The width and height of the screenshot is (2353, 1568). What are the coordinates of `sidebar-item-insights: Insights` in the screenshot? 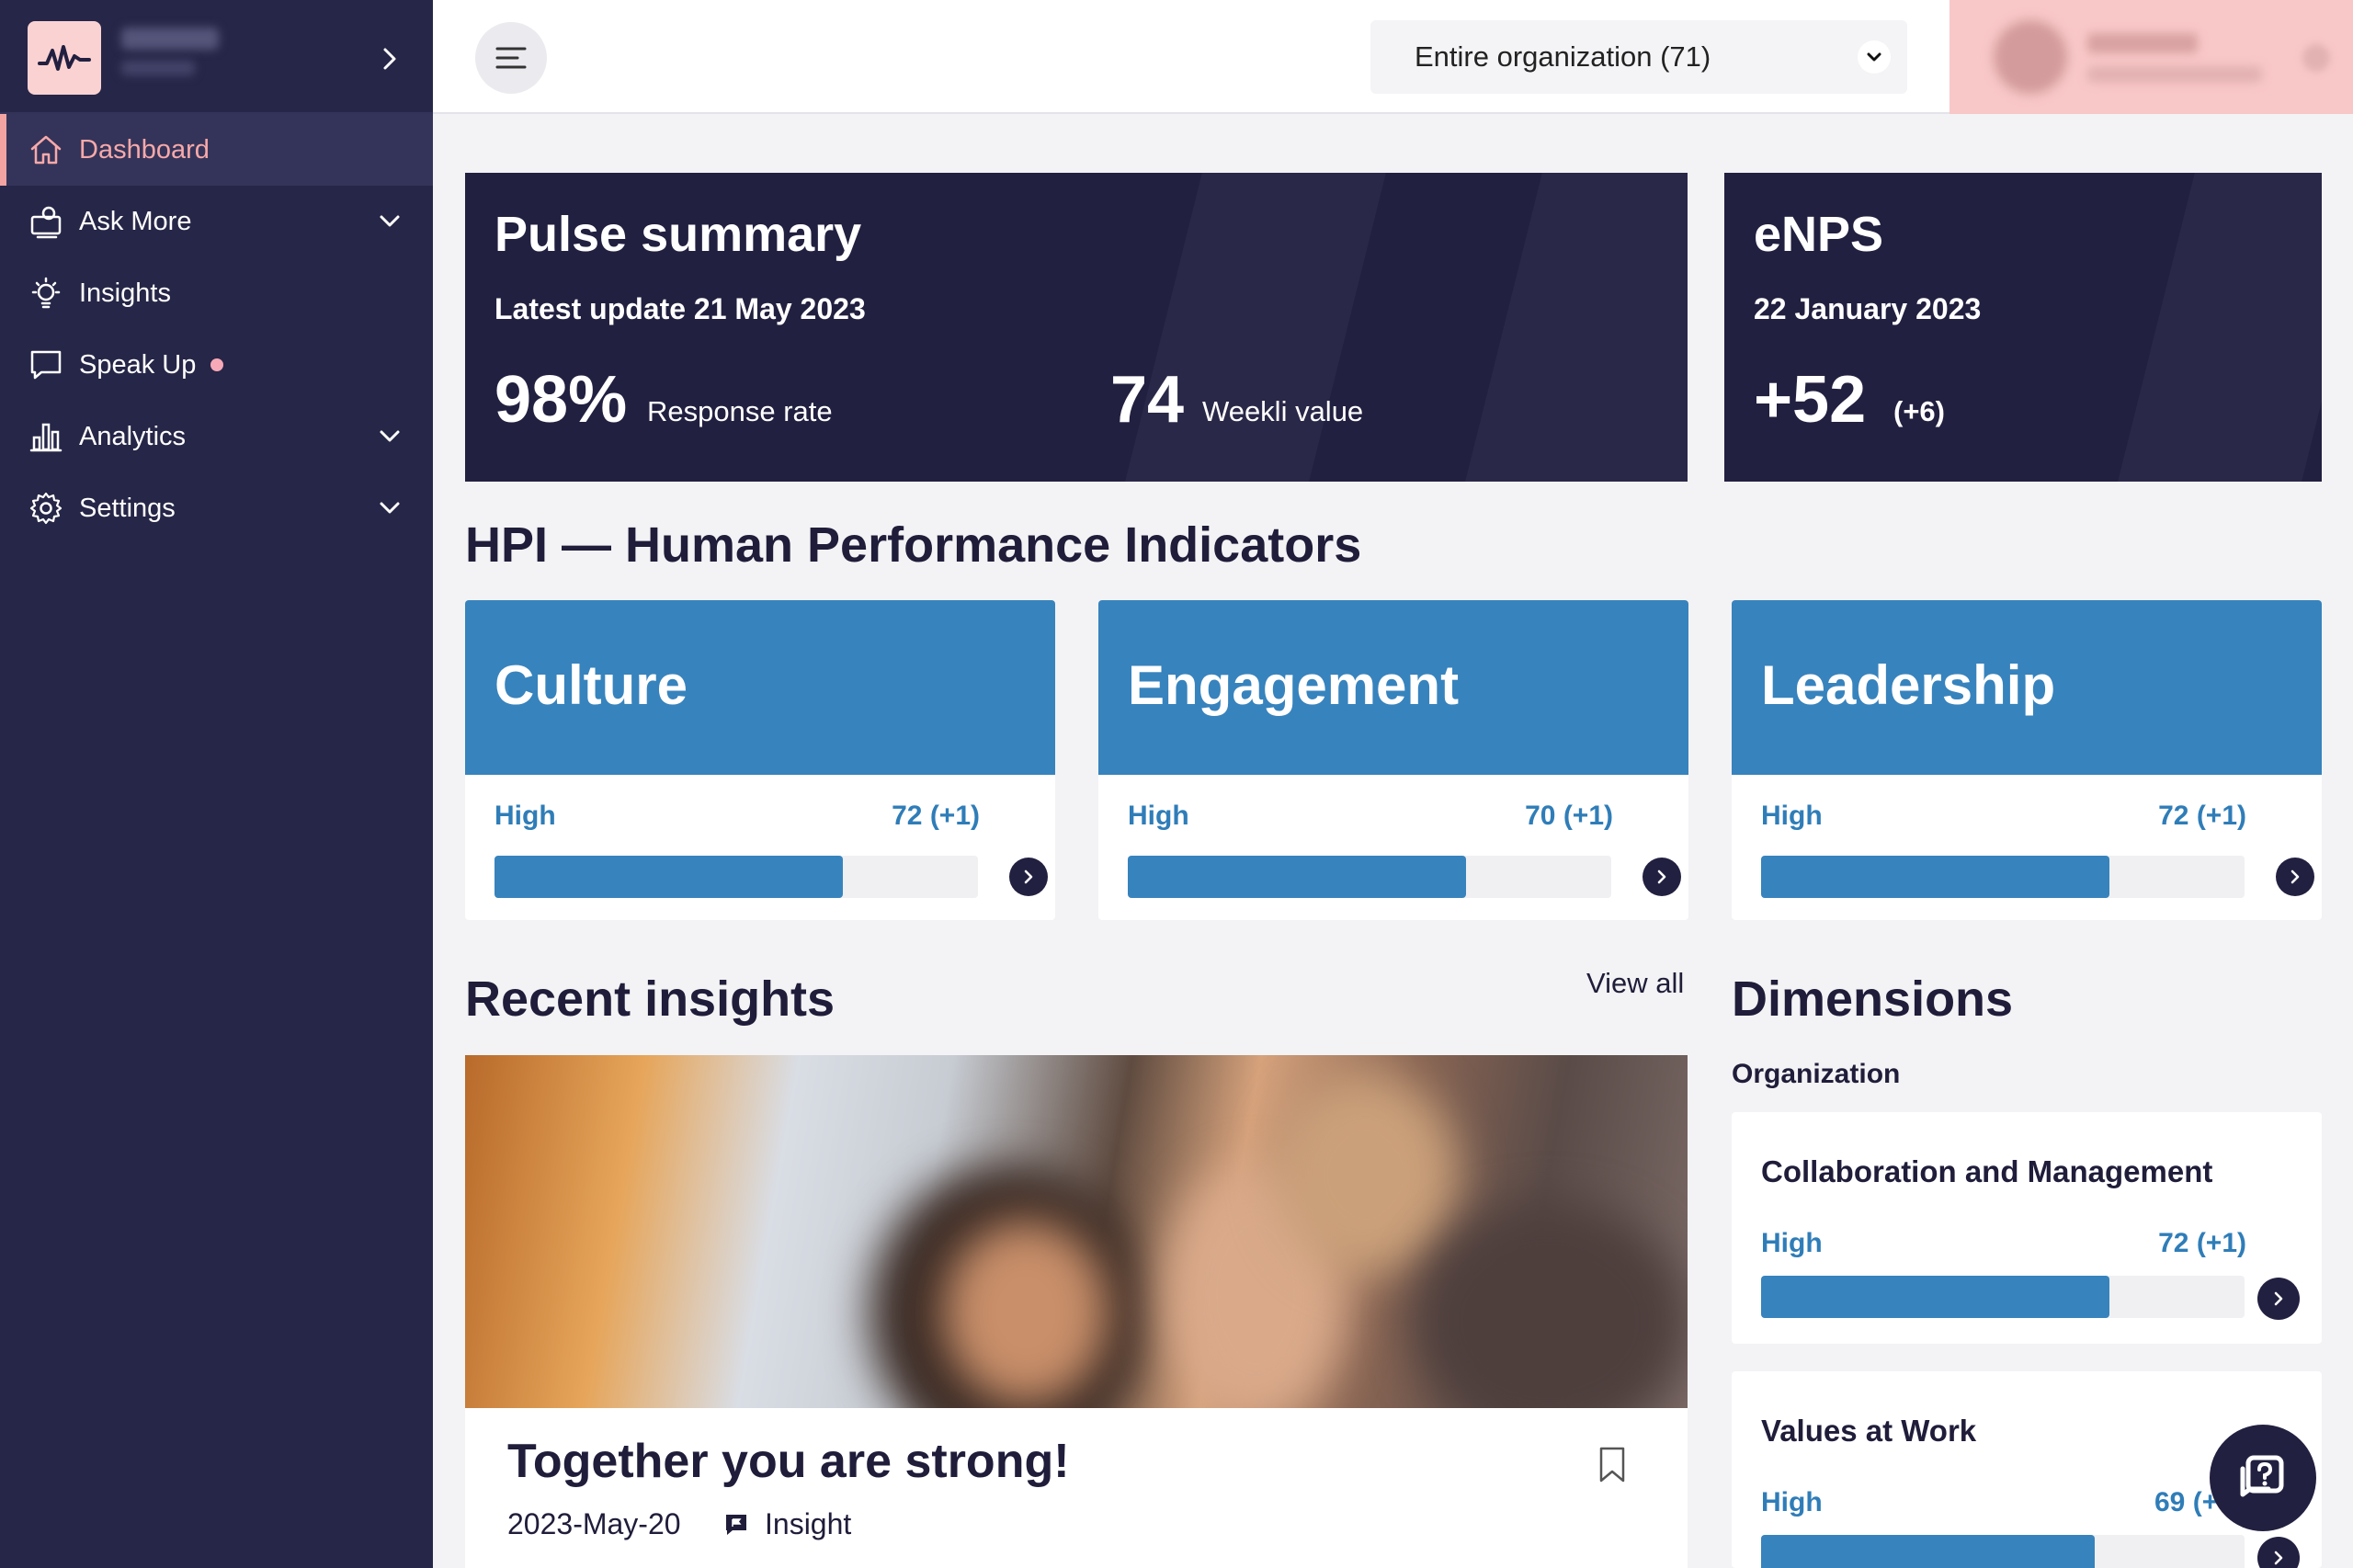 It's located at (216, 293).